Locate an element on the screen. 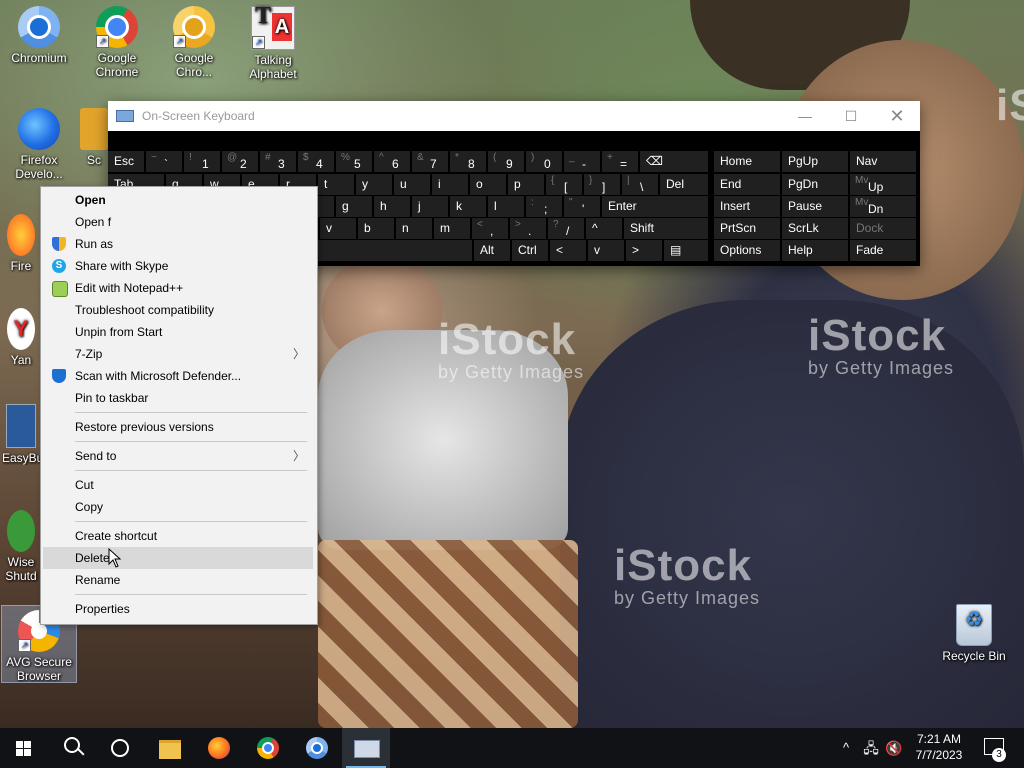 The image size is (1024, 768). key-symbol: _ - is located at coordinates (582, 161).